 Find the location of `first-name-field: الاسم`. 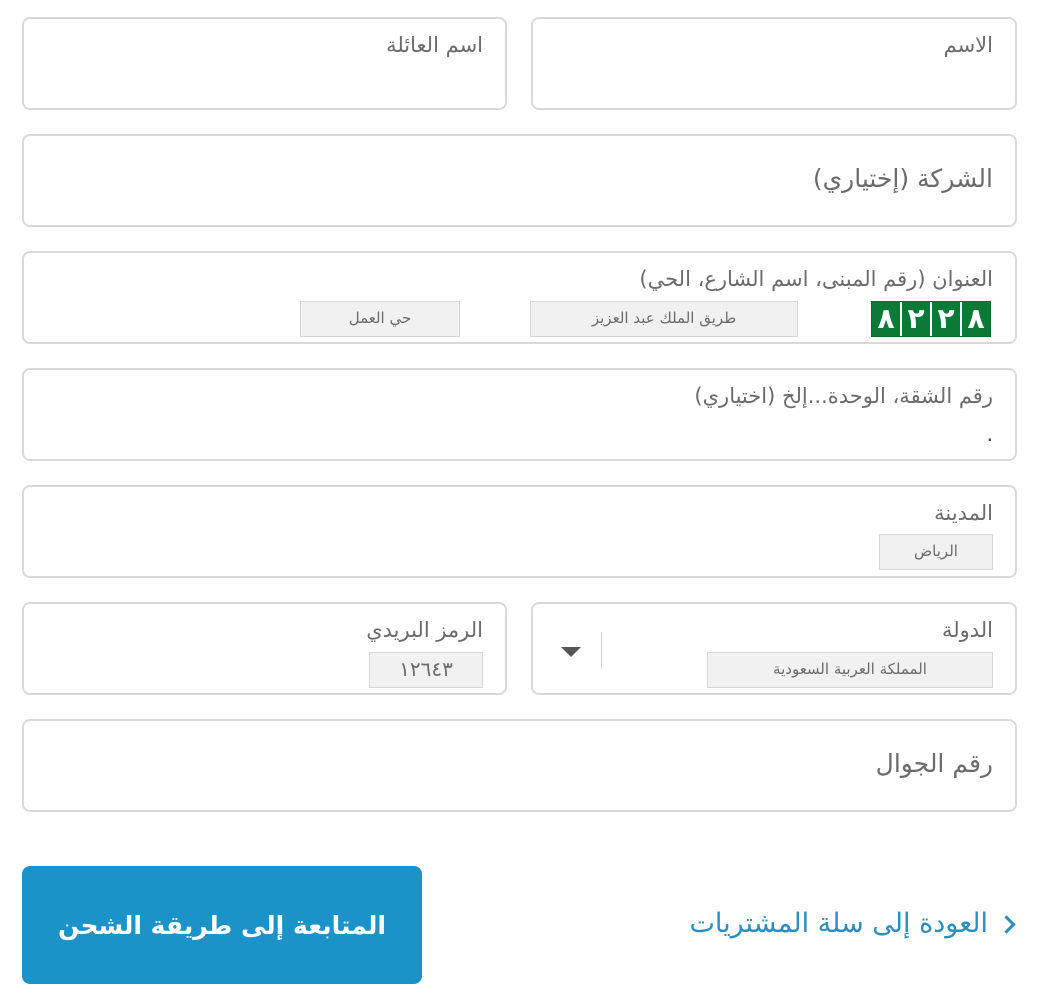

first-name-field: الاسم is located at coordinates (774, 63).